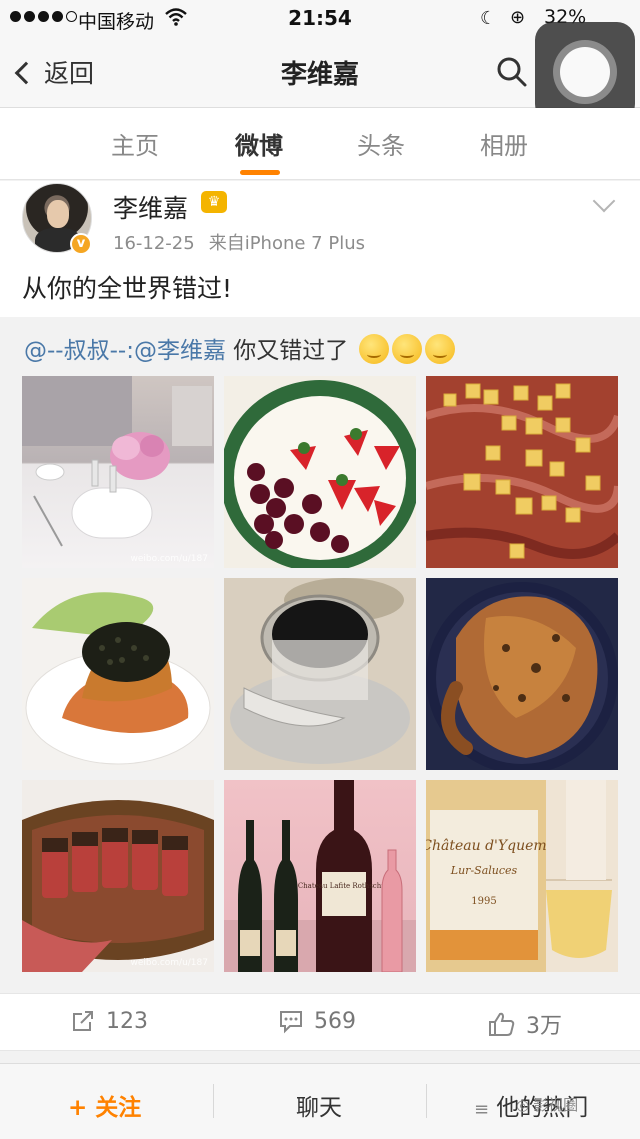 The width and height of the screenshot is (640, 1139). Describe the element at coordinates (484, 870) in the screenshot. I see `yquem-label-sub: Lur-Saluces` at that location.